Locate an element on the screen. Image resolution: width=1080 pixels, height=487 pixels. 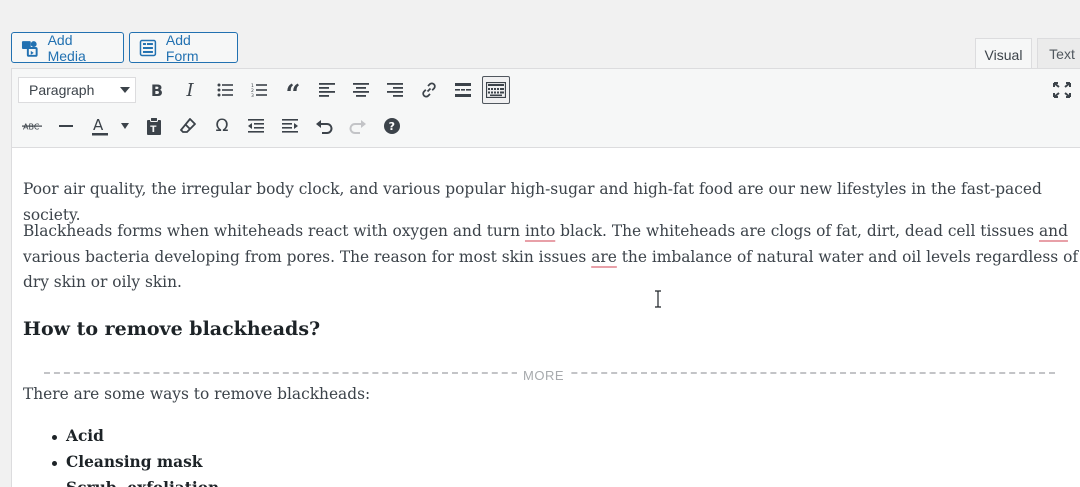
list-item: Cleansing mask is located at coordinates (130, 463).